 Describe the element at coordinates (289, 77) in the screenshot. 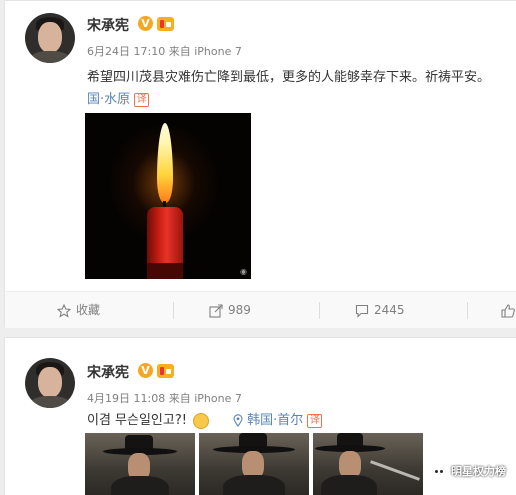

I see `post-text: 希望四川茂县灾难伤亡降到最低，更多的人能够幸存下来。祈祷平安。` at that location.